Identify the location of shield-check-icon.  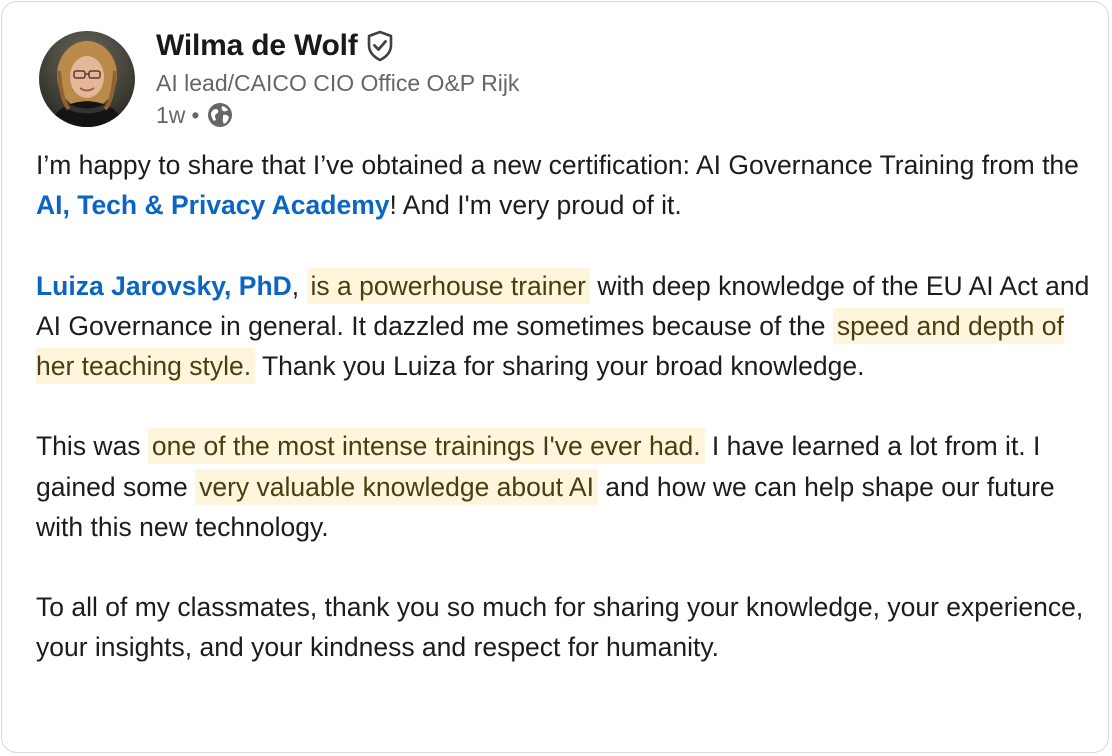
(380, 46).